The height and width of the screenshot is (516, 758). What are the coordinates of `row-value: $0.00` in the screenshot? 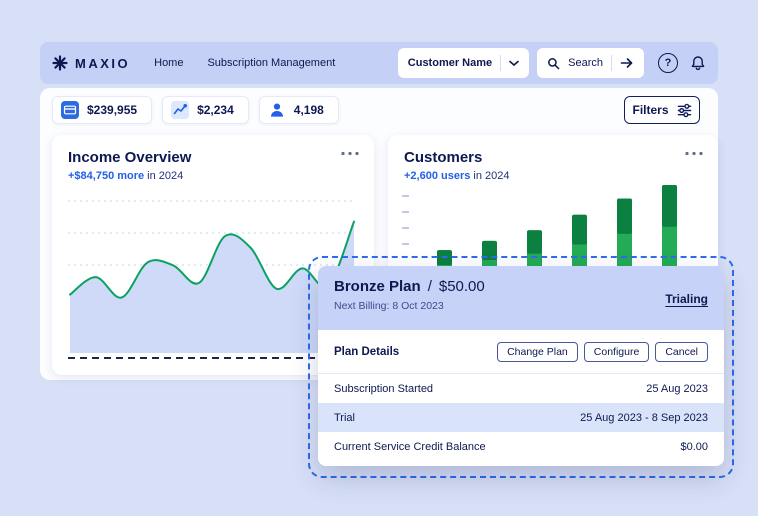 It's located at (694, 446).